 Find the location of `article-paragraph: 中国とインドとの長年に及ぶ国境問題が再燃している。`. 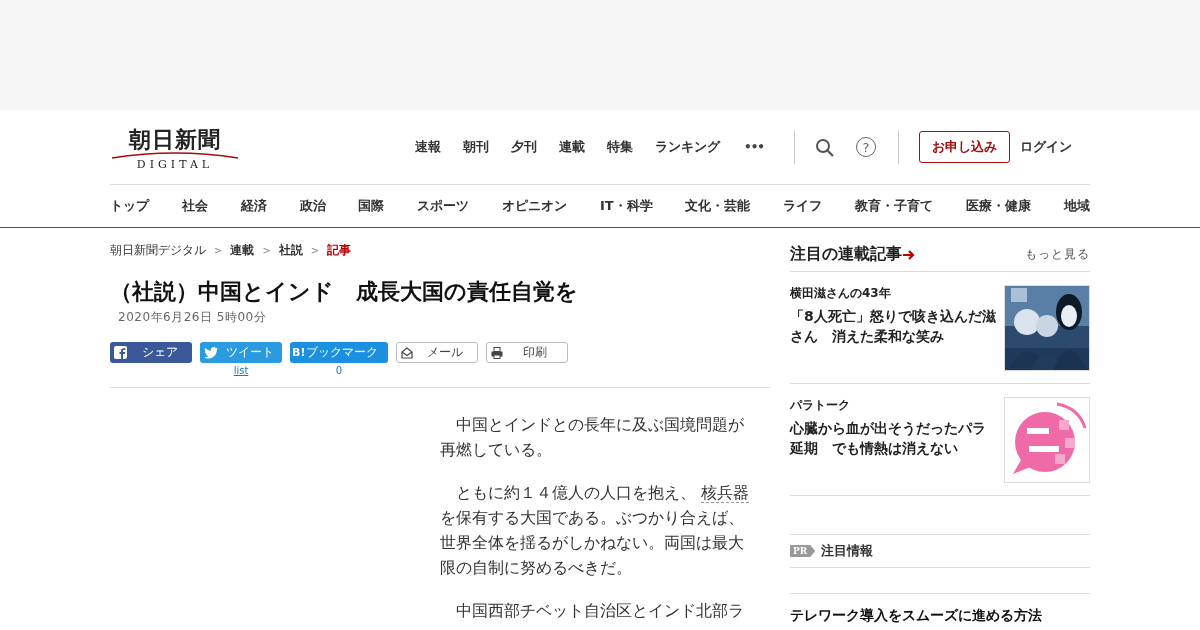

article-paragraph: 中国とインドとの長年に及ぶ国境問題が再燃している。 is located at coordinates (592, 437).